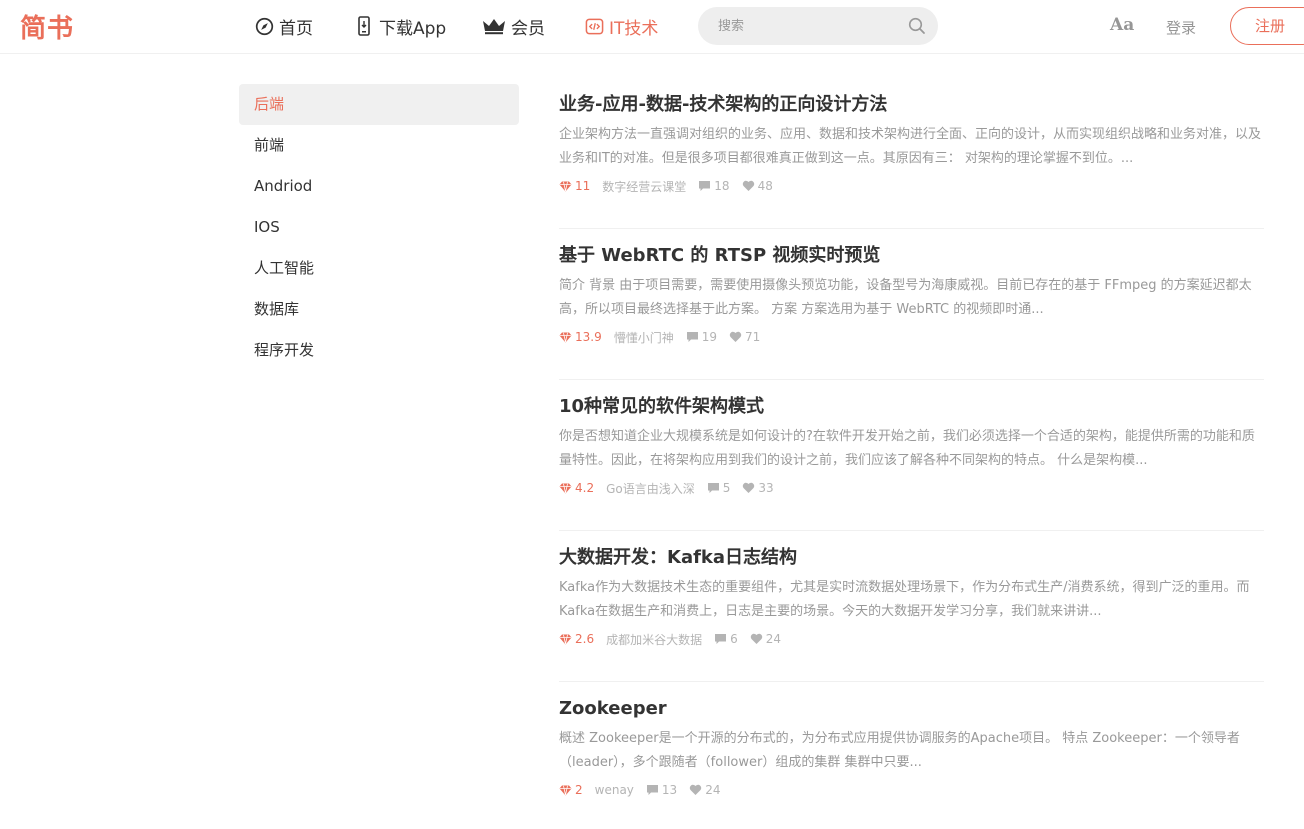 This screenshot has height=829, width=1304. I want to click on nav-home: 首页, so click(283, 26).